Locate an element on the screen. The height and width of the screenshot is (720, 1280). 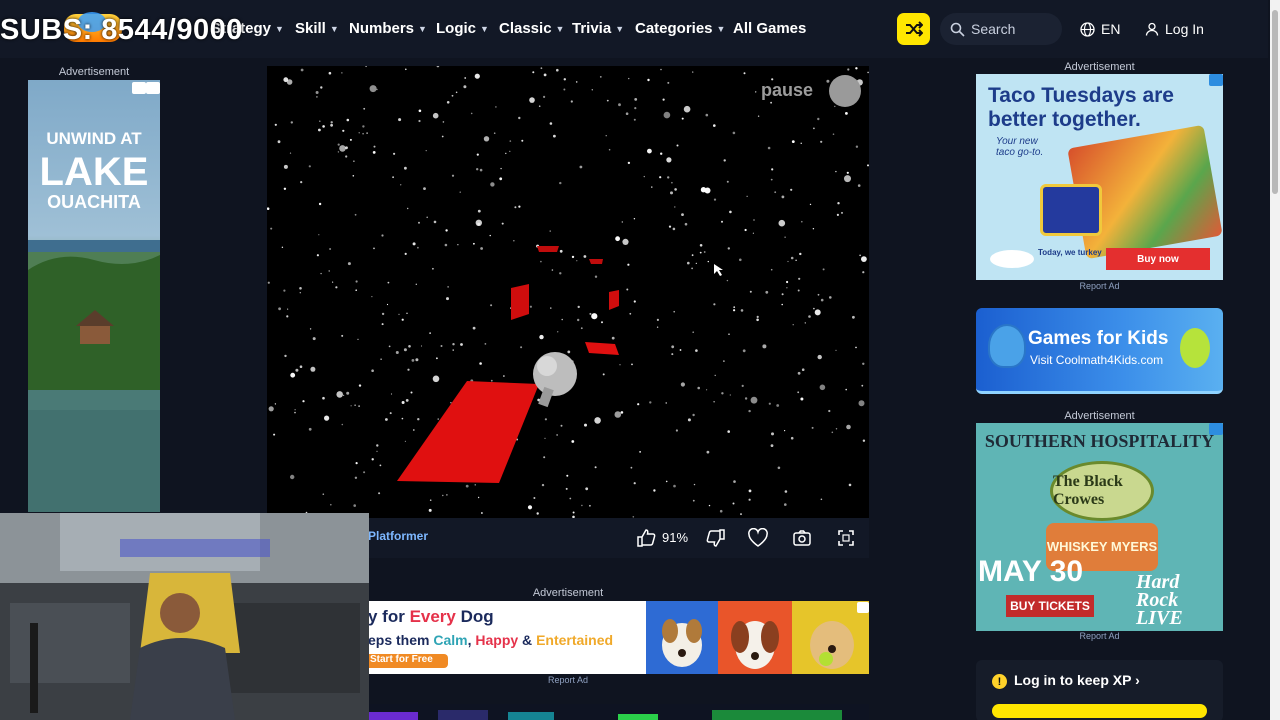
nav-logic: Logic ▼ is located at coordinates (462, 28).